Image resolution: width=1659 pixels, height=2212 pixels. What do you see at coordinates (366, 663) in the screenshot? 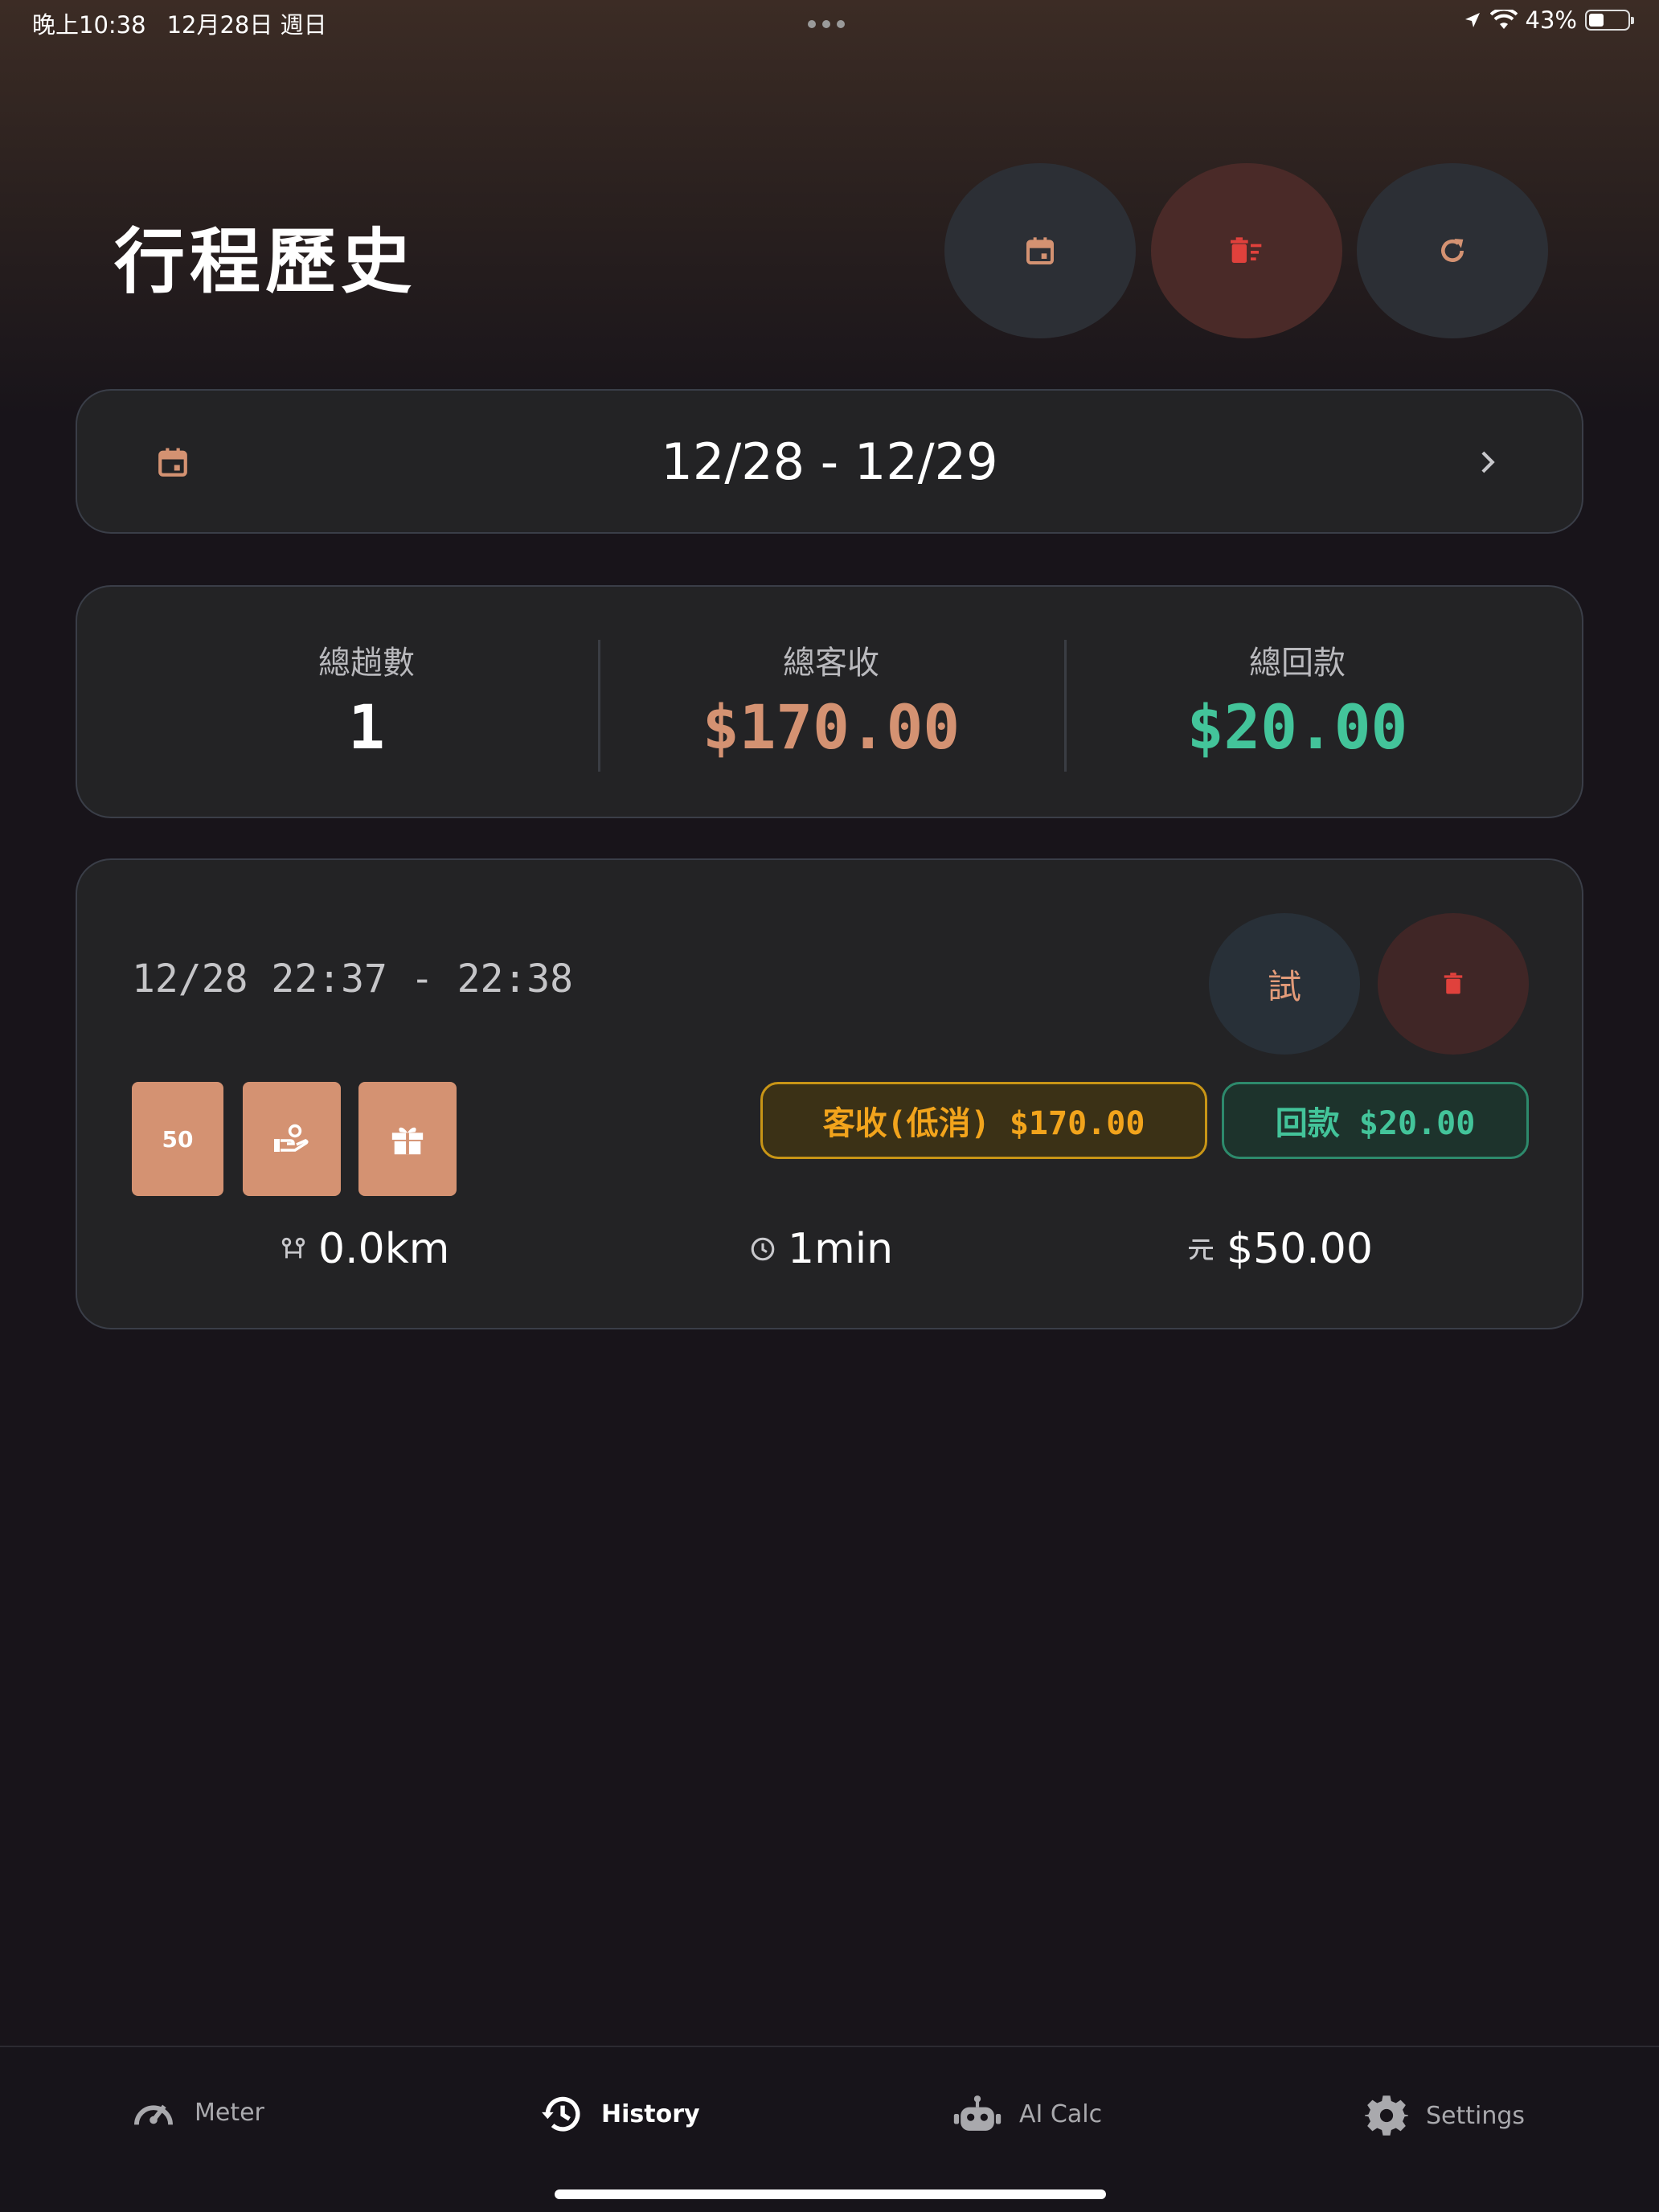
I see `total-trips-label: 總趟數` at bounding box center [366, 663].